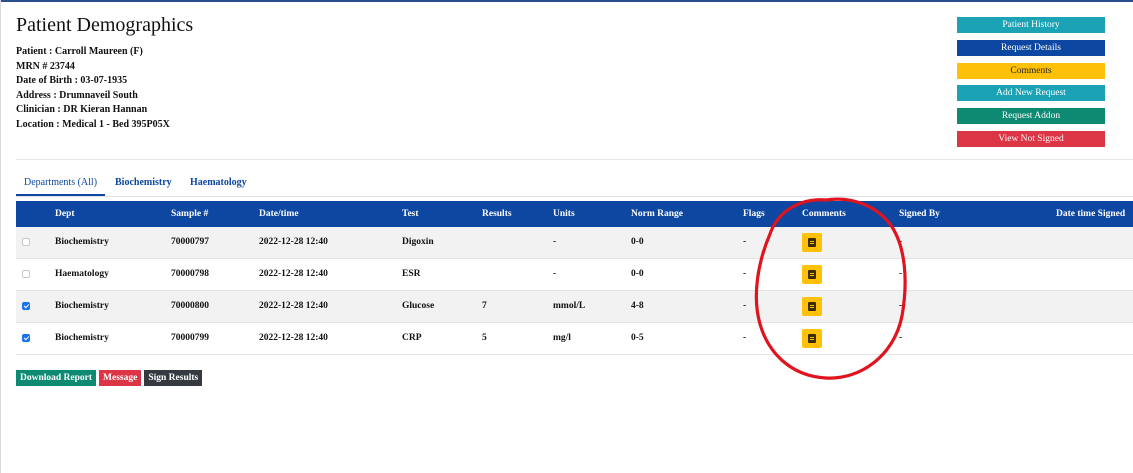 This screenshot has height=473, width=1133. I want to click on header-results: Results, so click(497, 214).